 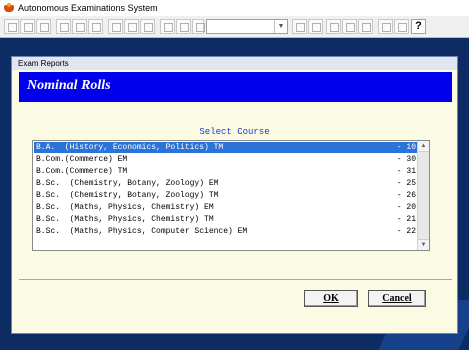 What do you see at coordinates (406, 207) in the screenshot?
I see `course-code: - 20` at bounding box center [406, 207].